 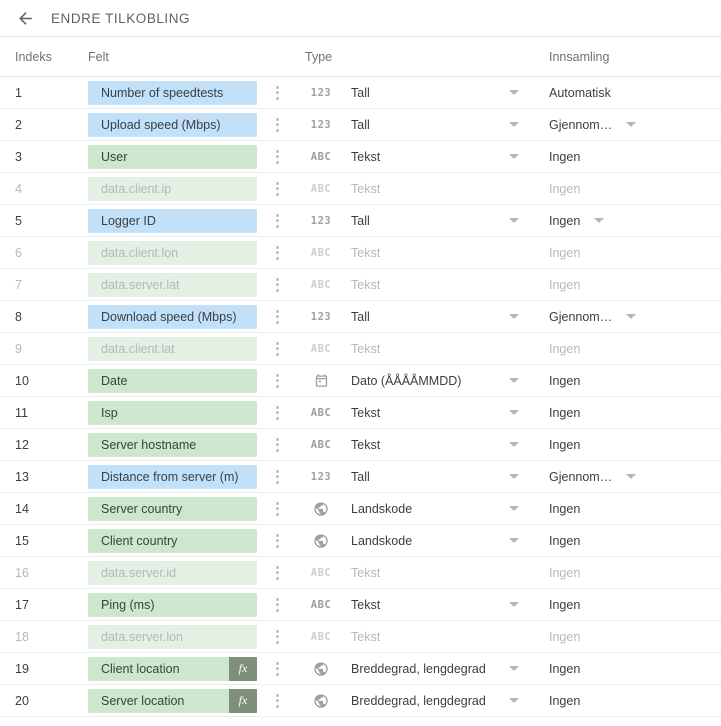 What do you see at coordinates (172, 668) in the screenshot?
I see `field-name-input: Client location fx` at bounding box center [172, 668].